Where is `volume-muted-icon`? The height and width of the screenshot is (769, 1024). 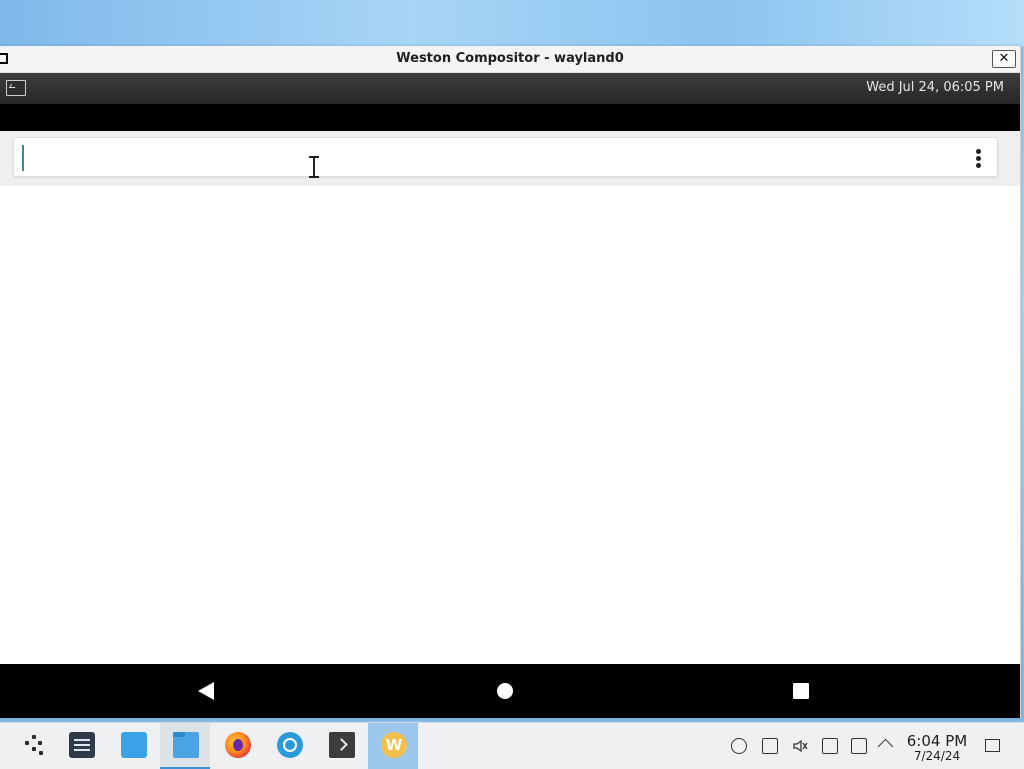
volume-muted-icon is located at coordinates (800, 746).